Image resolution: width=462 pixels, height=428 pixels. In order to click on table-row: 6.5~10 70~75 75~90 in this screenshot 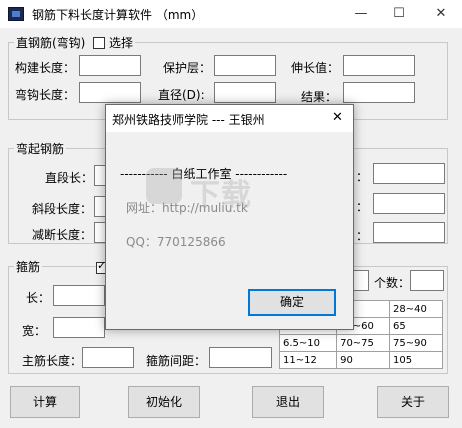, I will do `click(360, 343)`.